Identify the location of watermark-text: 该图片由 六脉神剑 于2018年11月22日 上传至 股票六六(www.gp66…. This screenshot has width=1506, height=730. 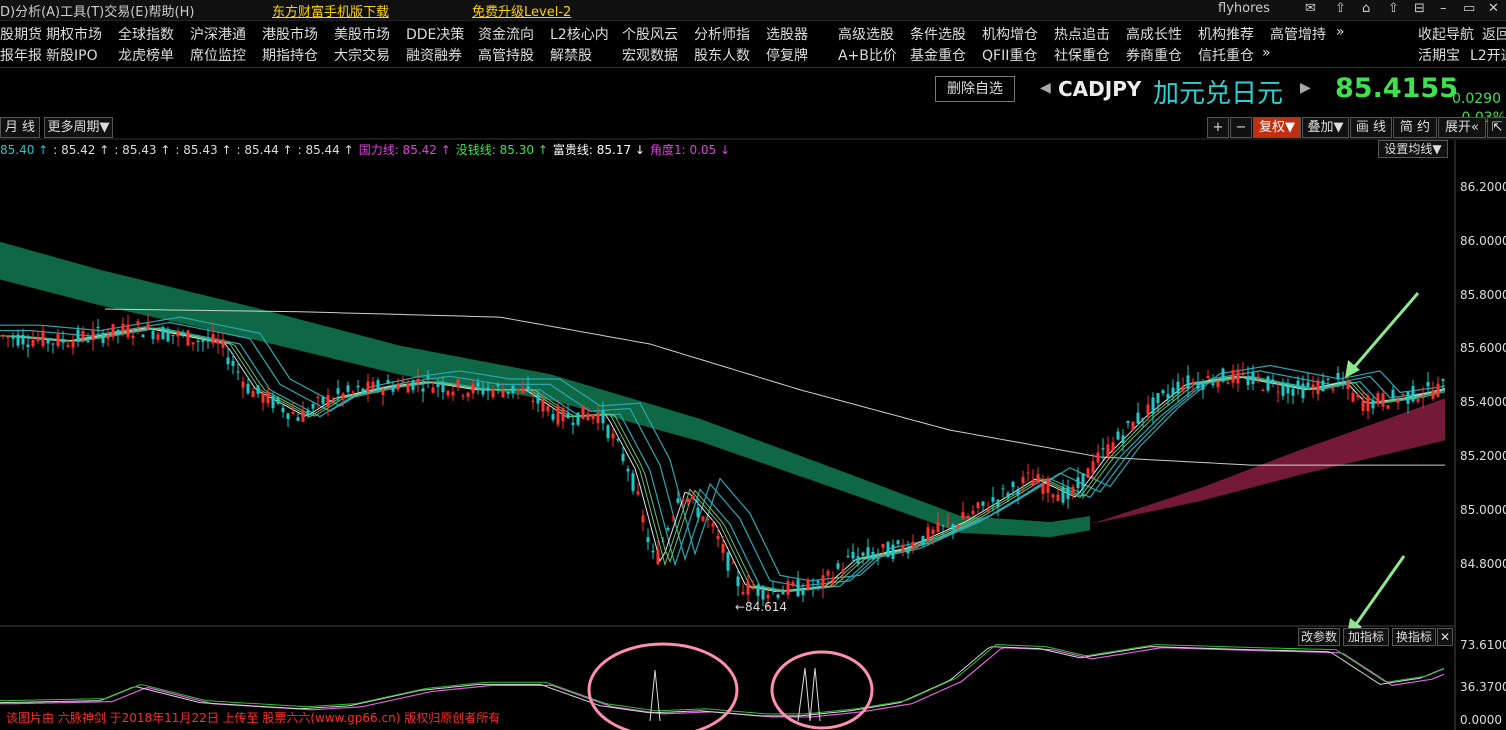
(253, 718).